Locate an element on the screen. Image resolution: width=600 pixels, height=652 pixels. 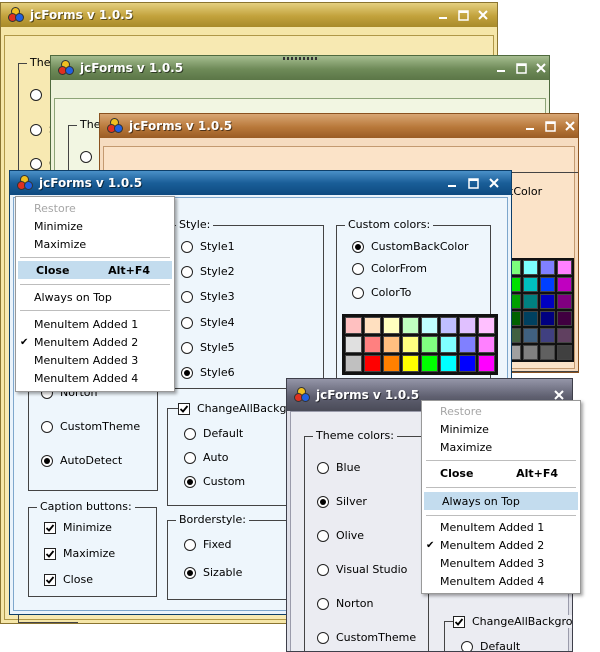
radio-colorto: ColorTo is located at coordinates (381, 292).